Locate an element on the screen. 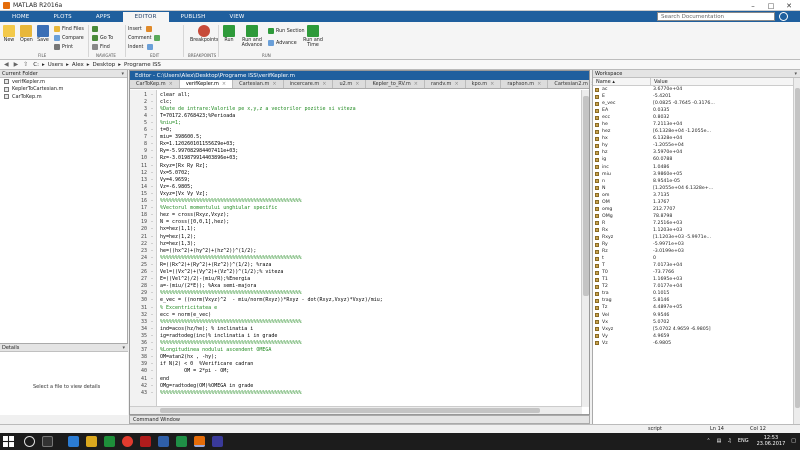 Image resolution: width=800 pixels, height=450 pixels. code-line: 40- OM = 2*pi - OM; is located at coordinates (179, 371).